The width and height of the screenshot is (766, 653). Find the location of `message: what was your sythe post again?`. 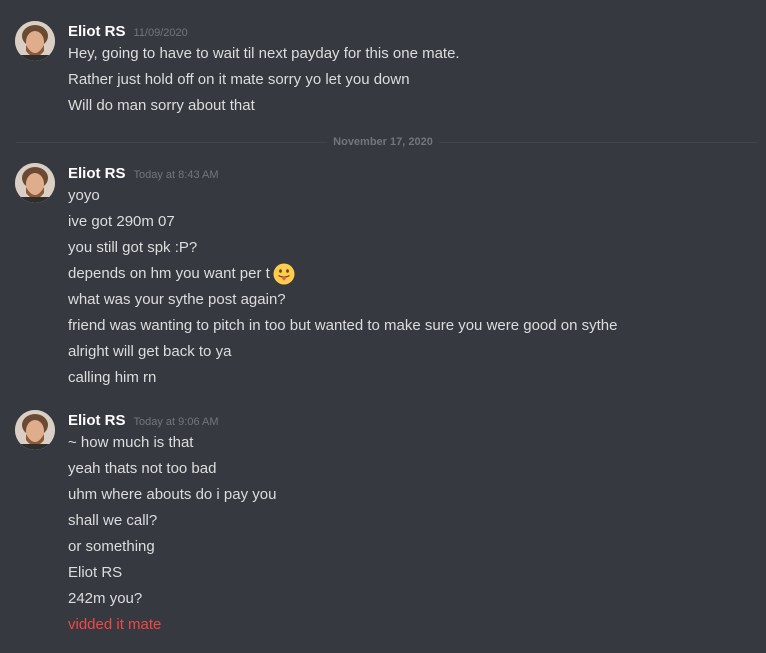

message: what was your sythe post again? is located at coordinates (177, 299).